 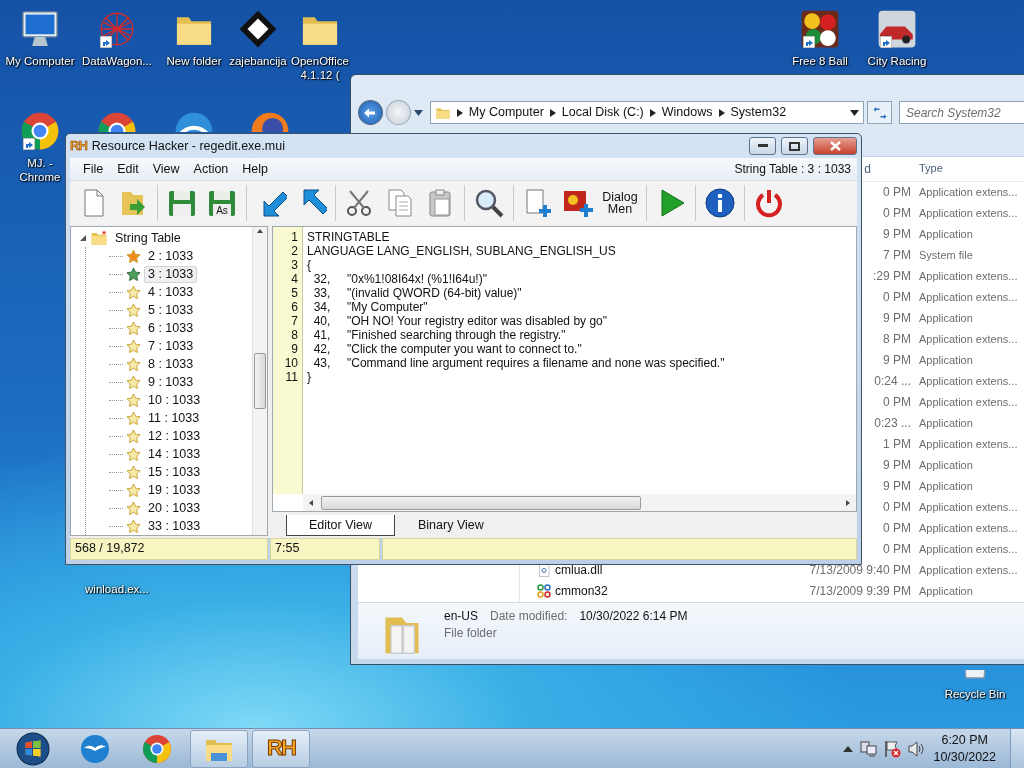 What do you see at coordinates (687, 113) in the screenshot?
I see `breadcrumb-item: Windows` at bounding box center [687, 113].